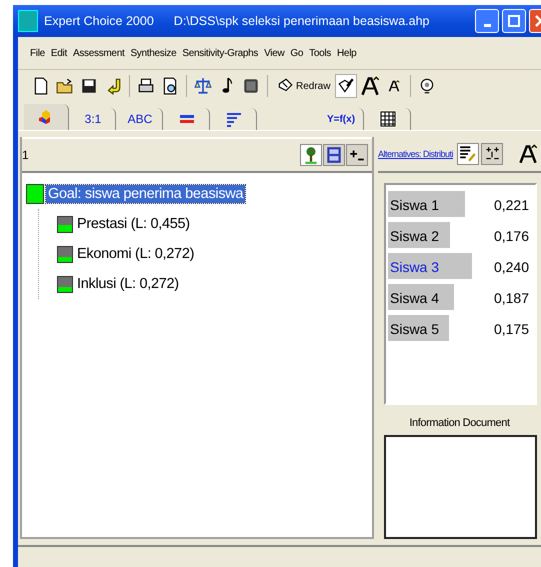  What do you see at coordinates (297, 53) in the screenshot?
I see `menu-item: Go` at bounding box center [297, 53].